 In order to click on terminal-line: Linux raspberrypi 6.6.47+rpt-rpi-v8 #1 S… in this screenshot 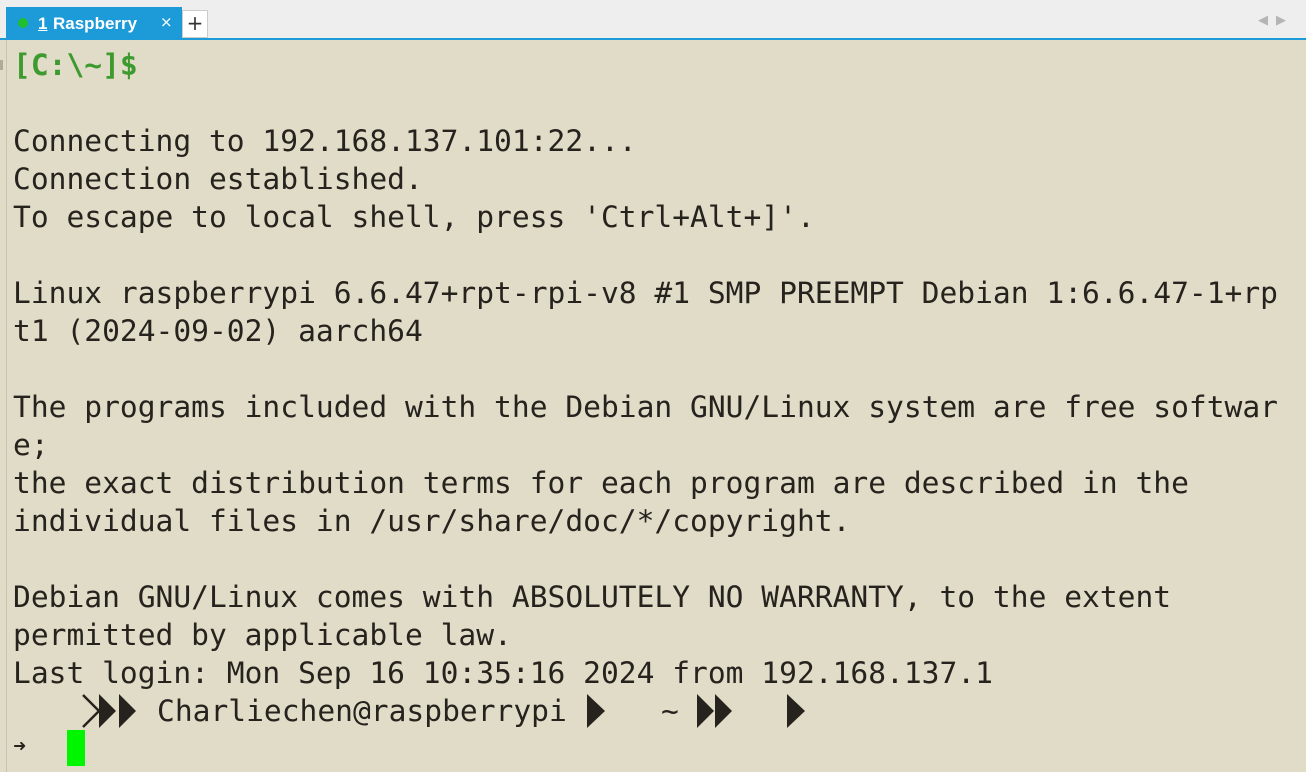, I will do `click(646, 293)`.